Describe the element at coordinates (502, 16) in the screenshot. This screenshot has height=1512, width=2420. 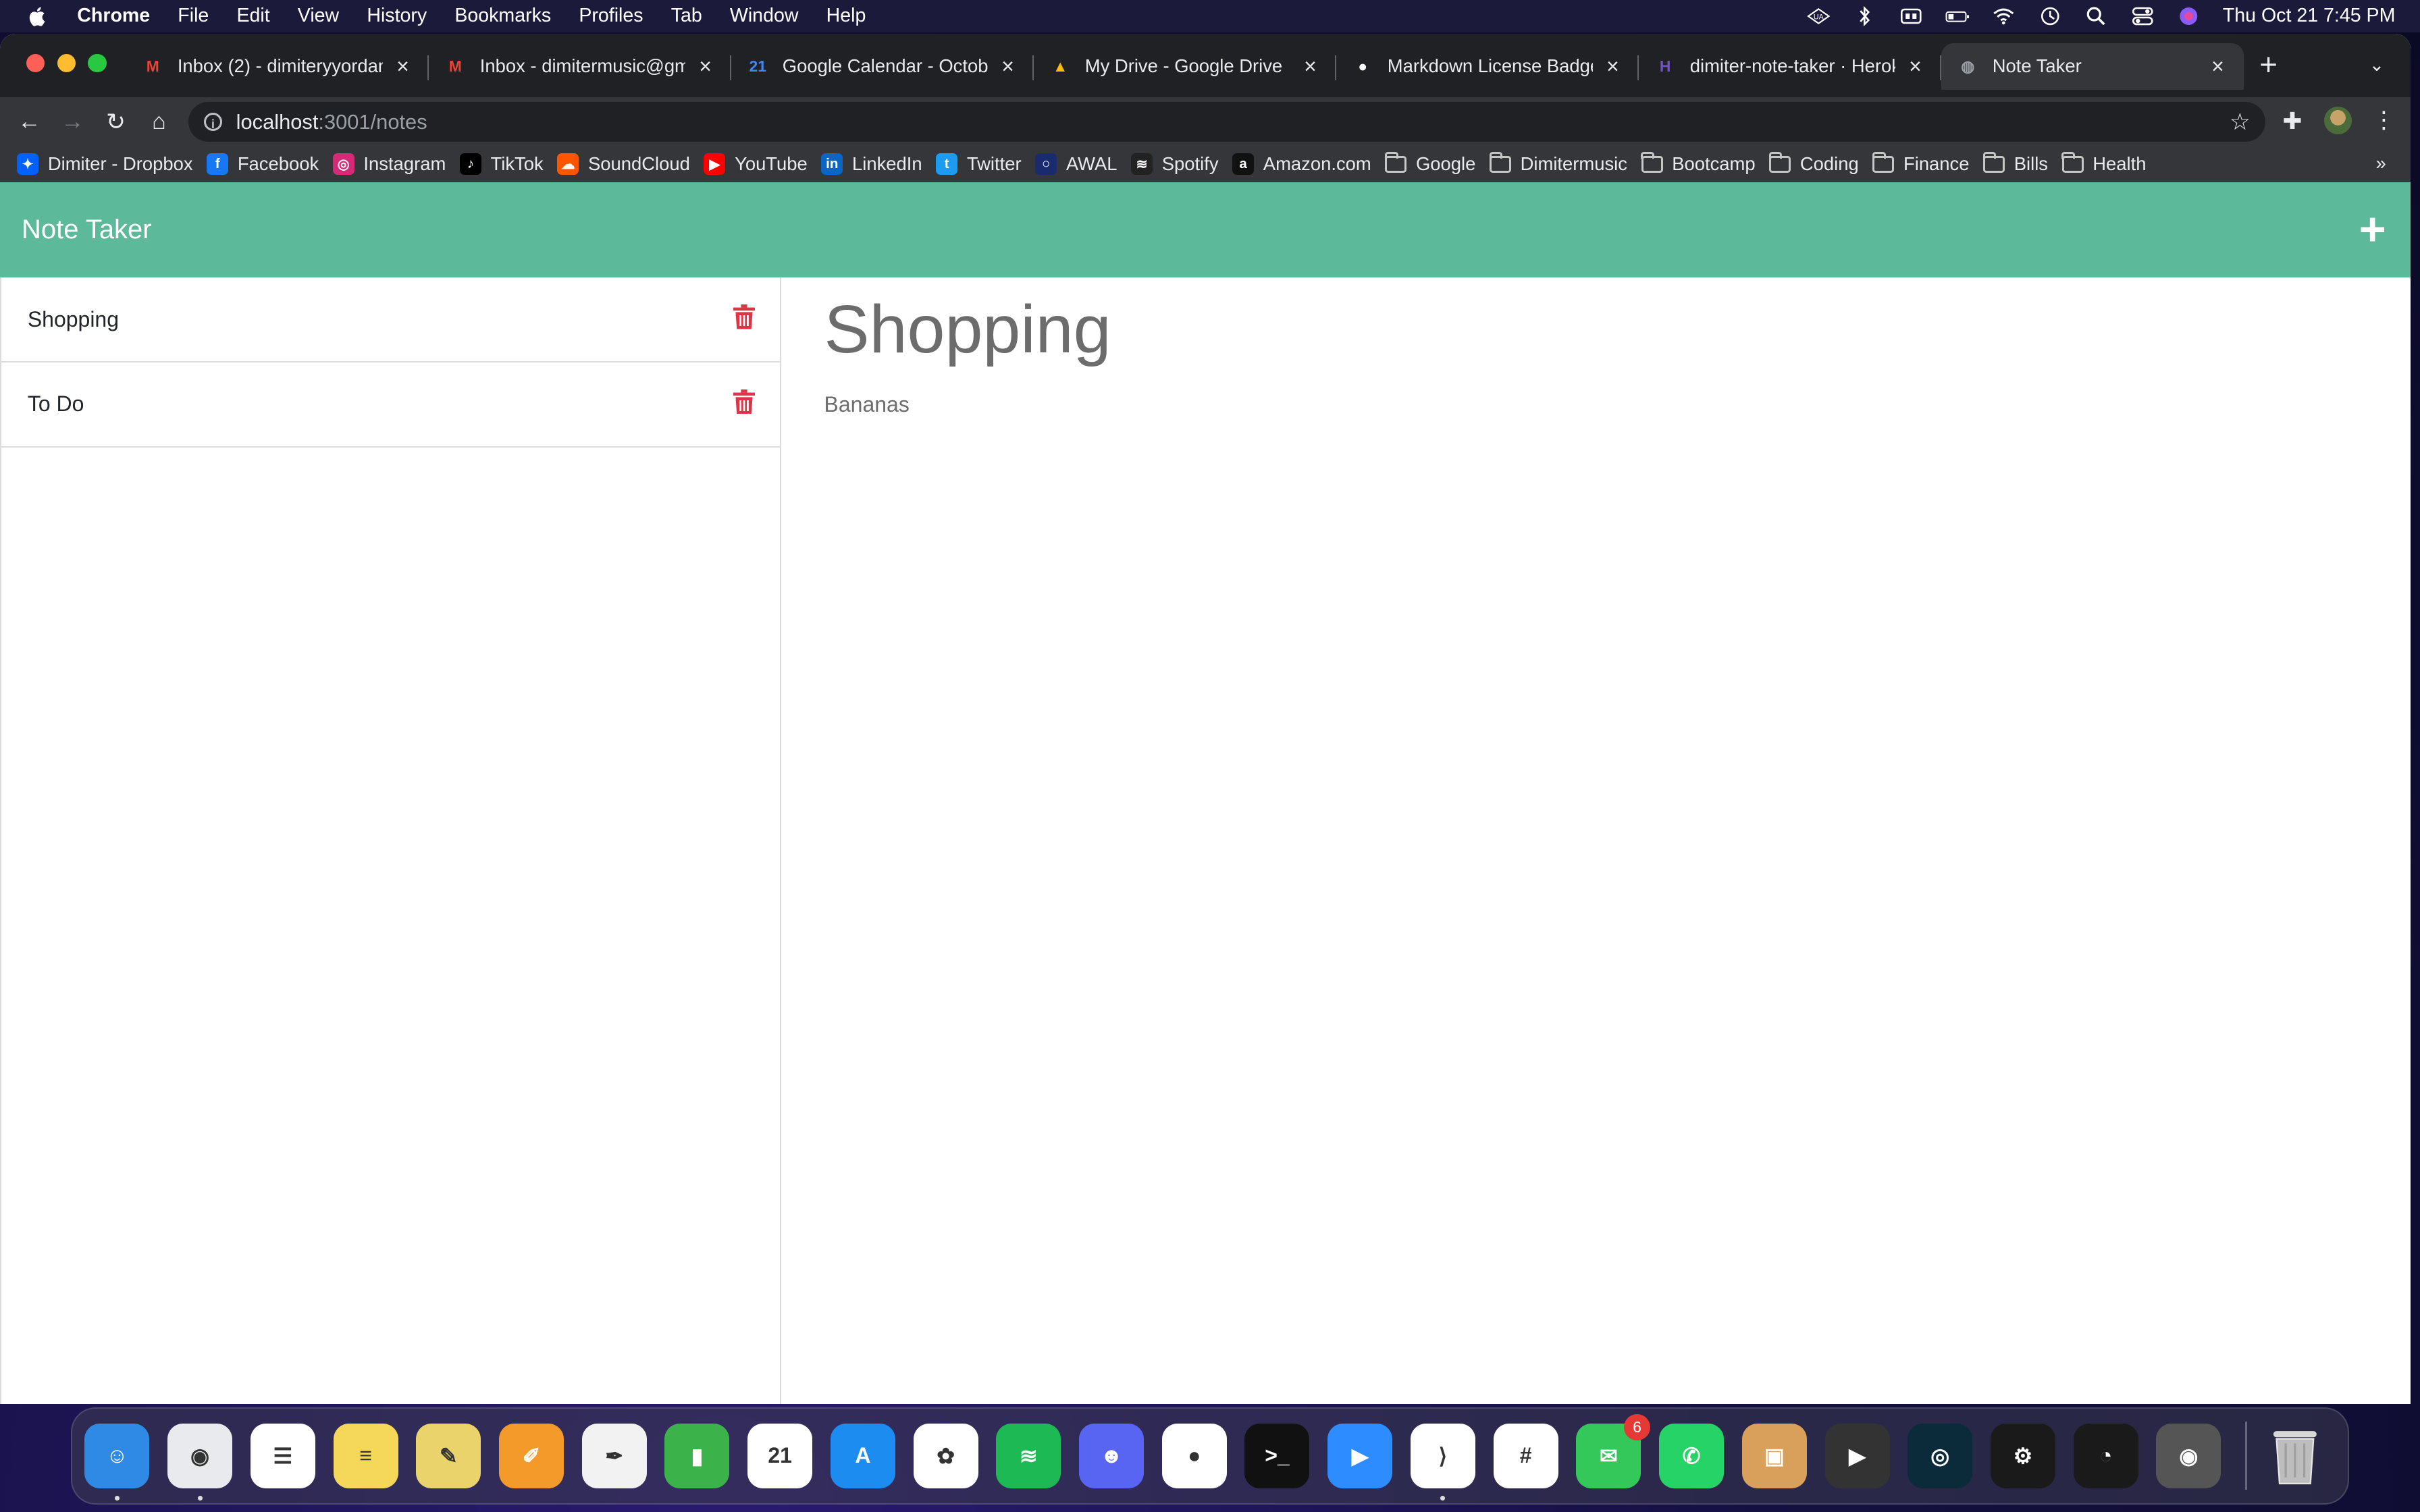
I see `menu-bookmarks: Bookmarks` at that location.